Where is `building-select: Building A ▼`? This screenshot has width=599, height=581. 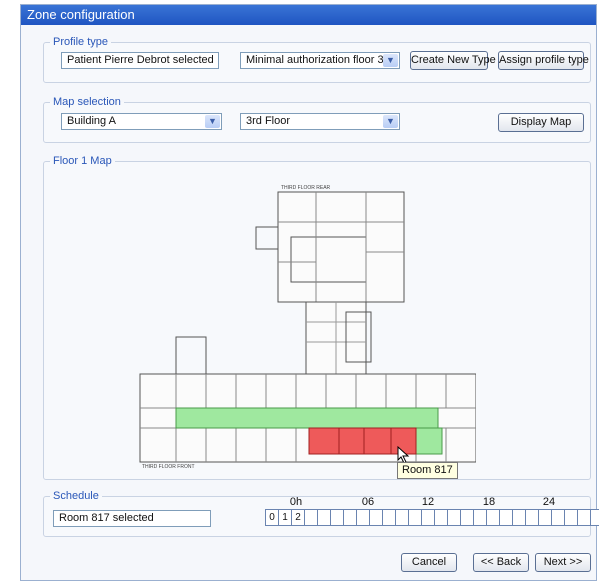 building-select: Building A ▼ is located at coordinates (141, 121).